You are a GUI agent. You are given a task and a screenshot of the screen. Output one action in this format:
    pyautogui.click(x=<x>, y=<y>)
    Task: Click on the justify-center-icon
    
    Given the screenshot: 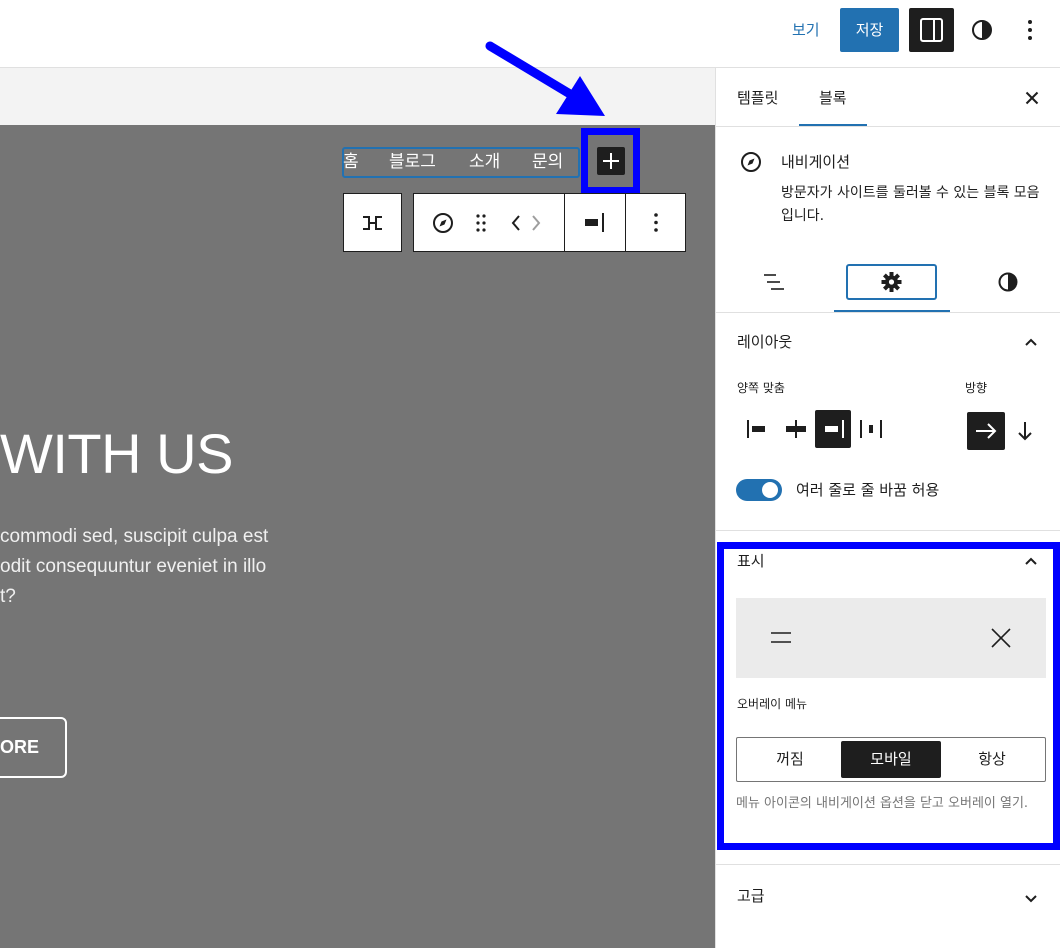 What is the action you would take?
    pyautogui.click(x=796, y=429)
    